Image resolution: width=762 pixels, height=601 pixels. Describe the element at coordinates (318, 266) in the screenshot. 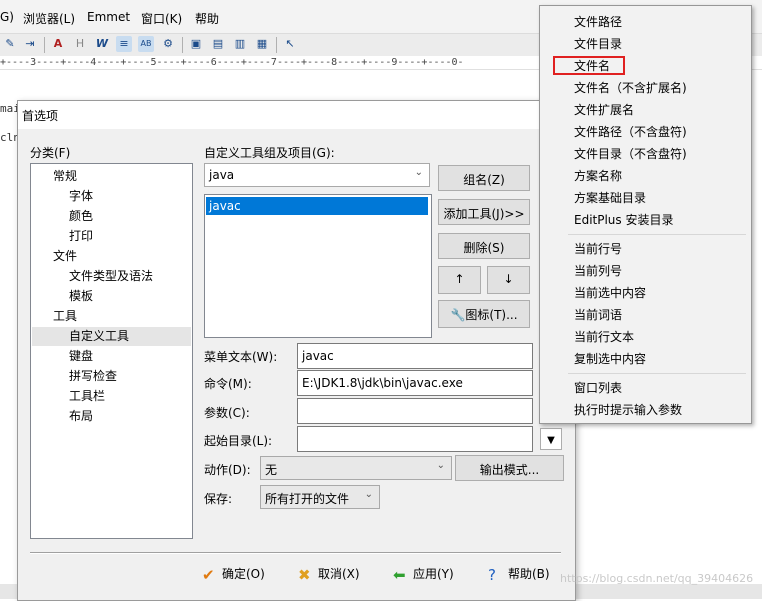

I see `tool-list: javac` at that location.